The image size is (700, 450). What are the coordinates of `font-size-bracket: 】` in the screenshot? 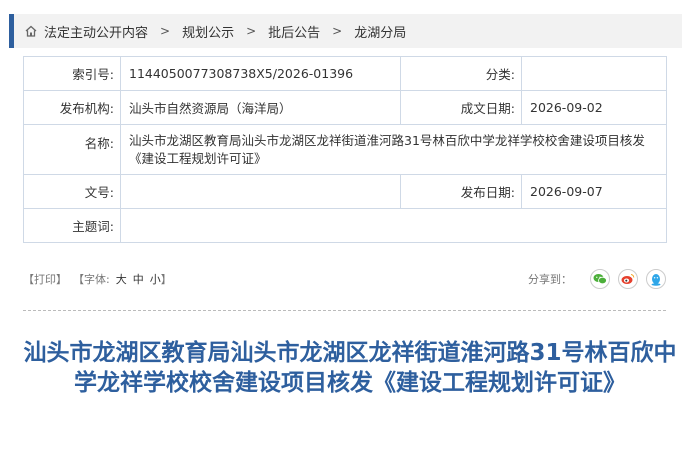 It's located at (166, 279).